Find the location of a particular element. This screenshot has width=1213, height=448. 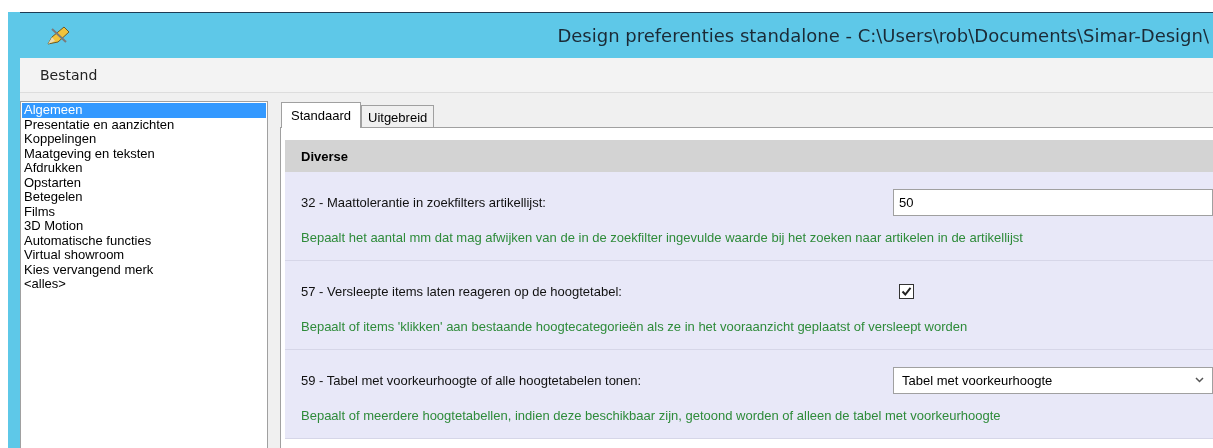

sidebar-item: Koppelingen is located at coordinates (144, 139).